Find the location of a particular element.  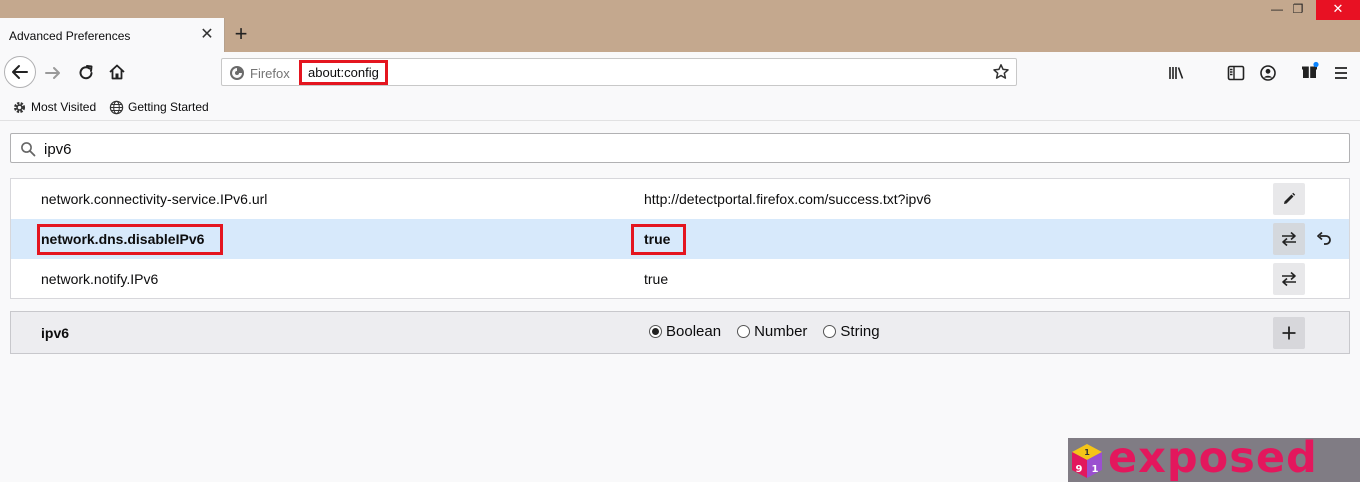

radio-number-unchecked-icon is located at coordinates (744, 331).